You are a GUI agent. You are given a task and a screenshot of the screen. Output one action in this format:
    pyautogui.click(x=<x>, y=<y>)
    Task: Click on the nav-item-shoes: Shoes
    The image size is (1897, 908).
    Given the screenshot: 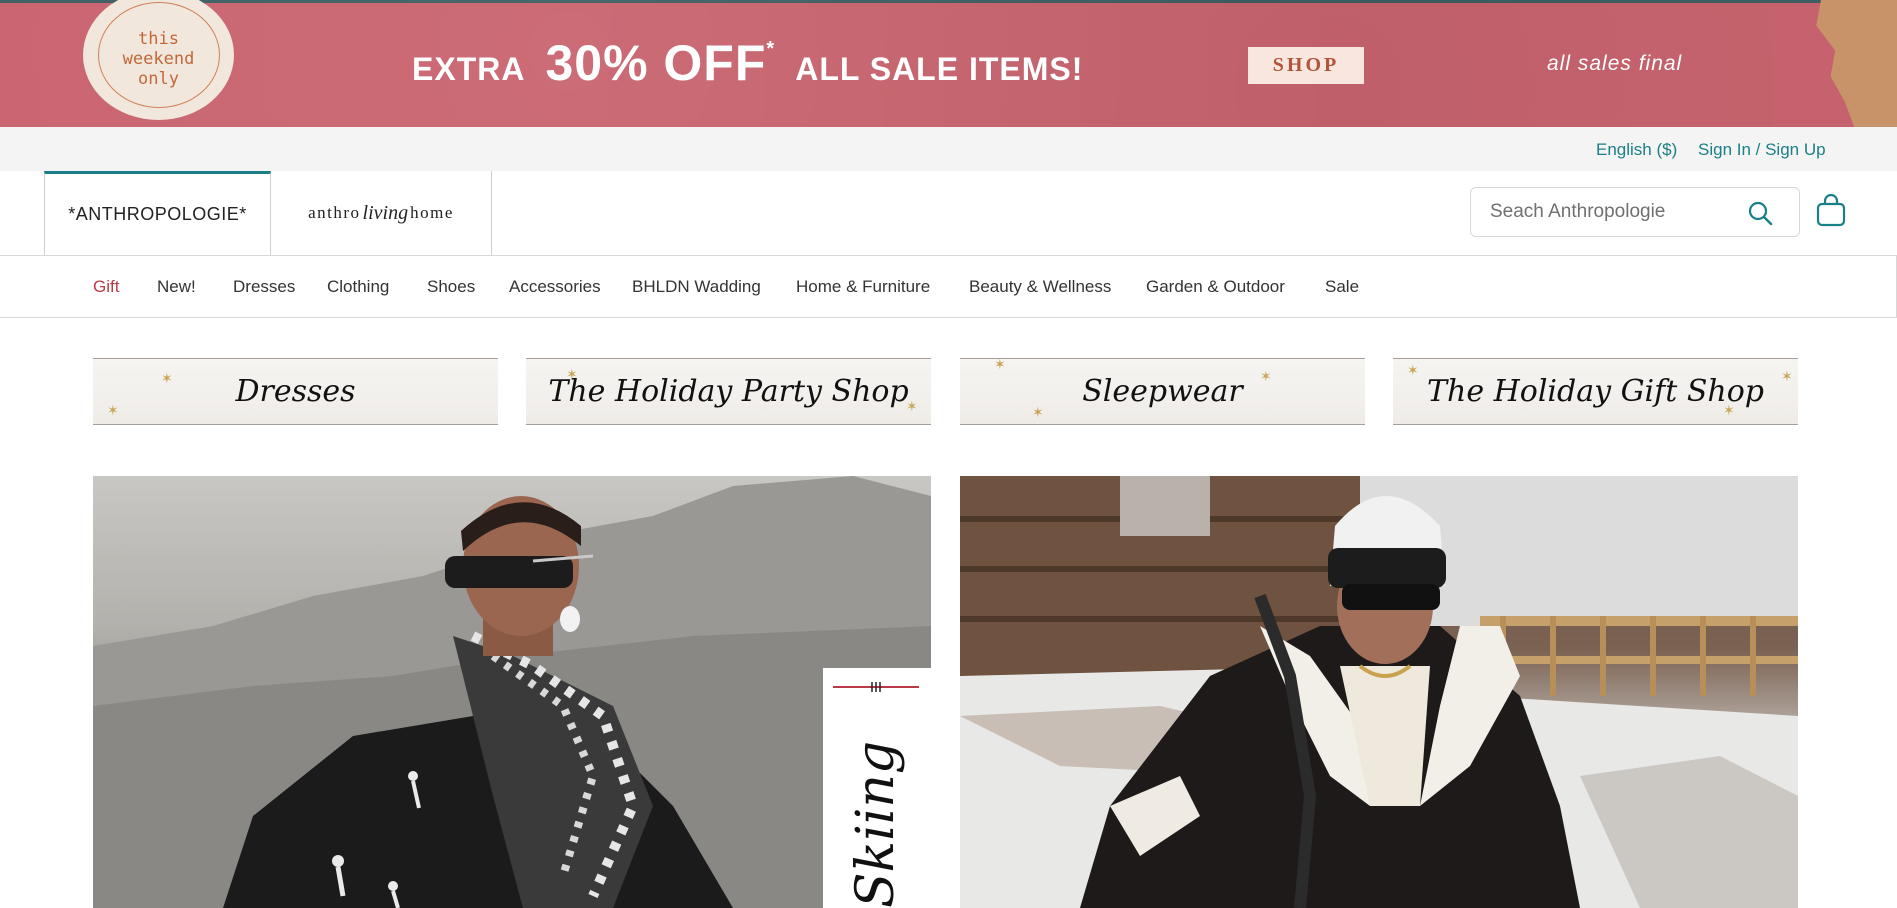 What is the action you would take?
    pyautogui.click(x=451, y=287)
    